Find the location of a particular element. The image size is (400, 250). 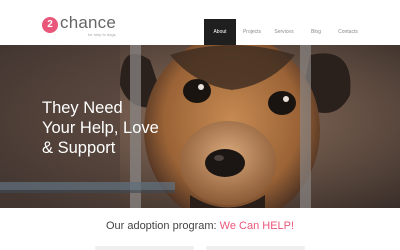

main-nav: About Projects Services Blog Contacts is located at coordinates (284, 32).